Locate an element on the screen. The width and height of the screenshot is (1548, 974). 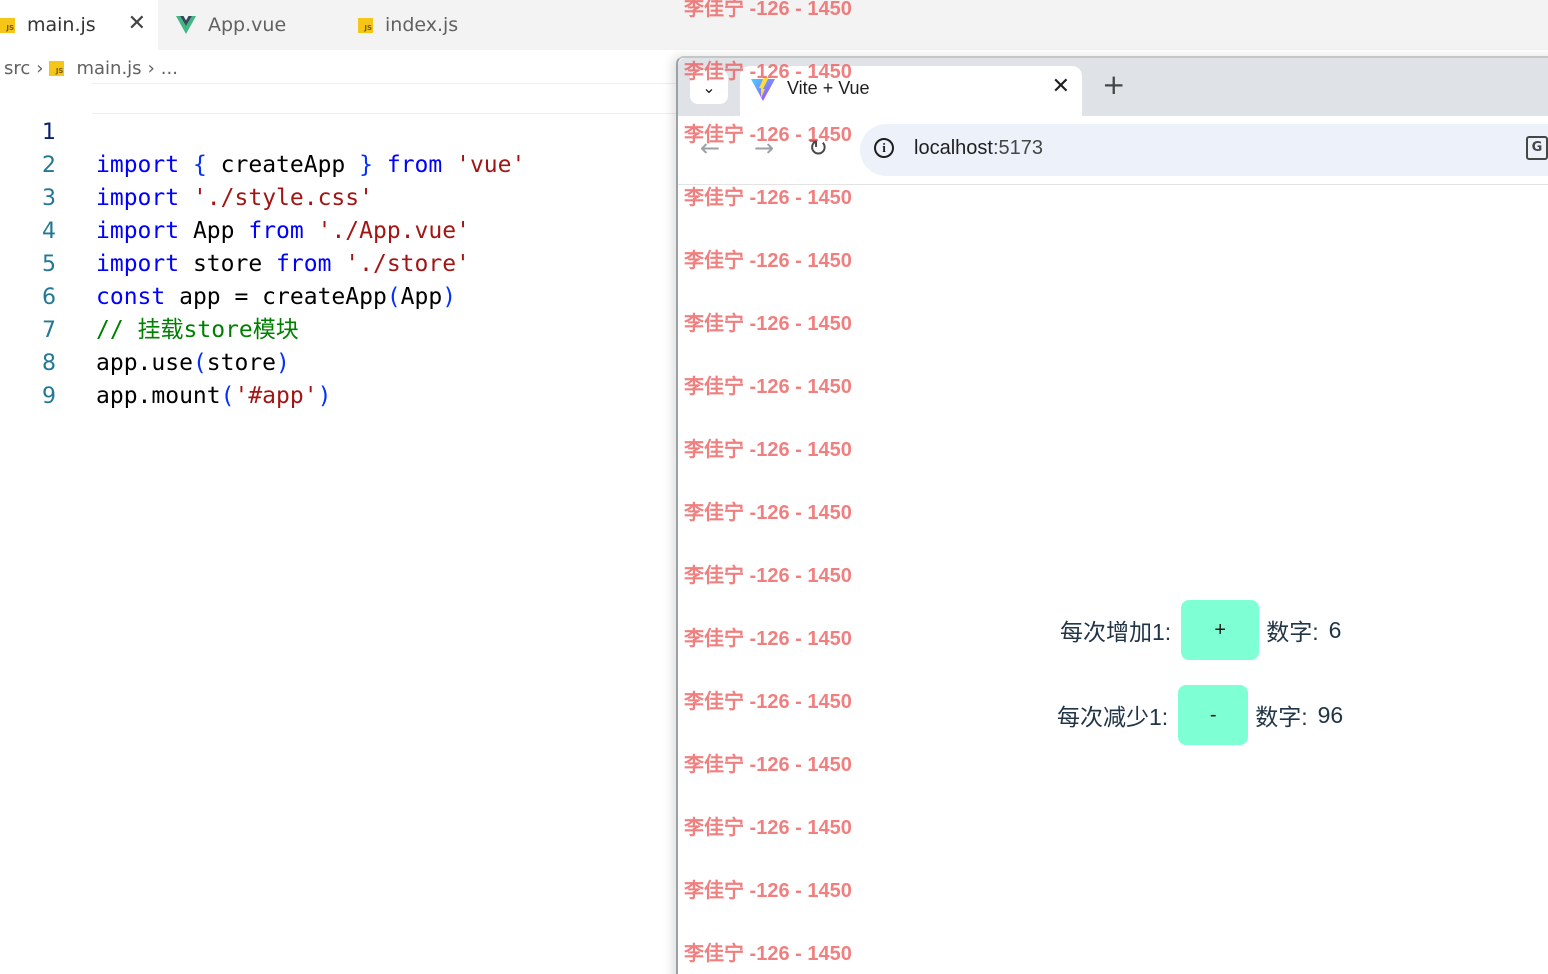
code-line: 1 import { createApp } from 'vue' is located at coordinates (262, 130).